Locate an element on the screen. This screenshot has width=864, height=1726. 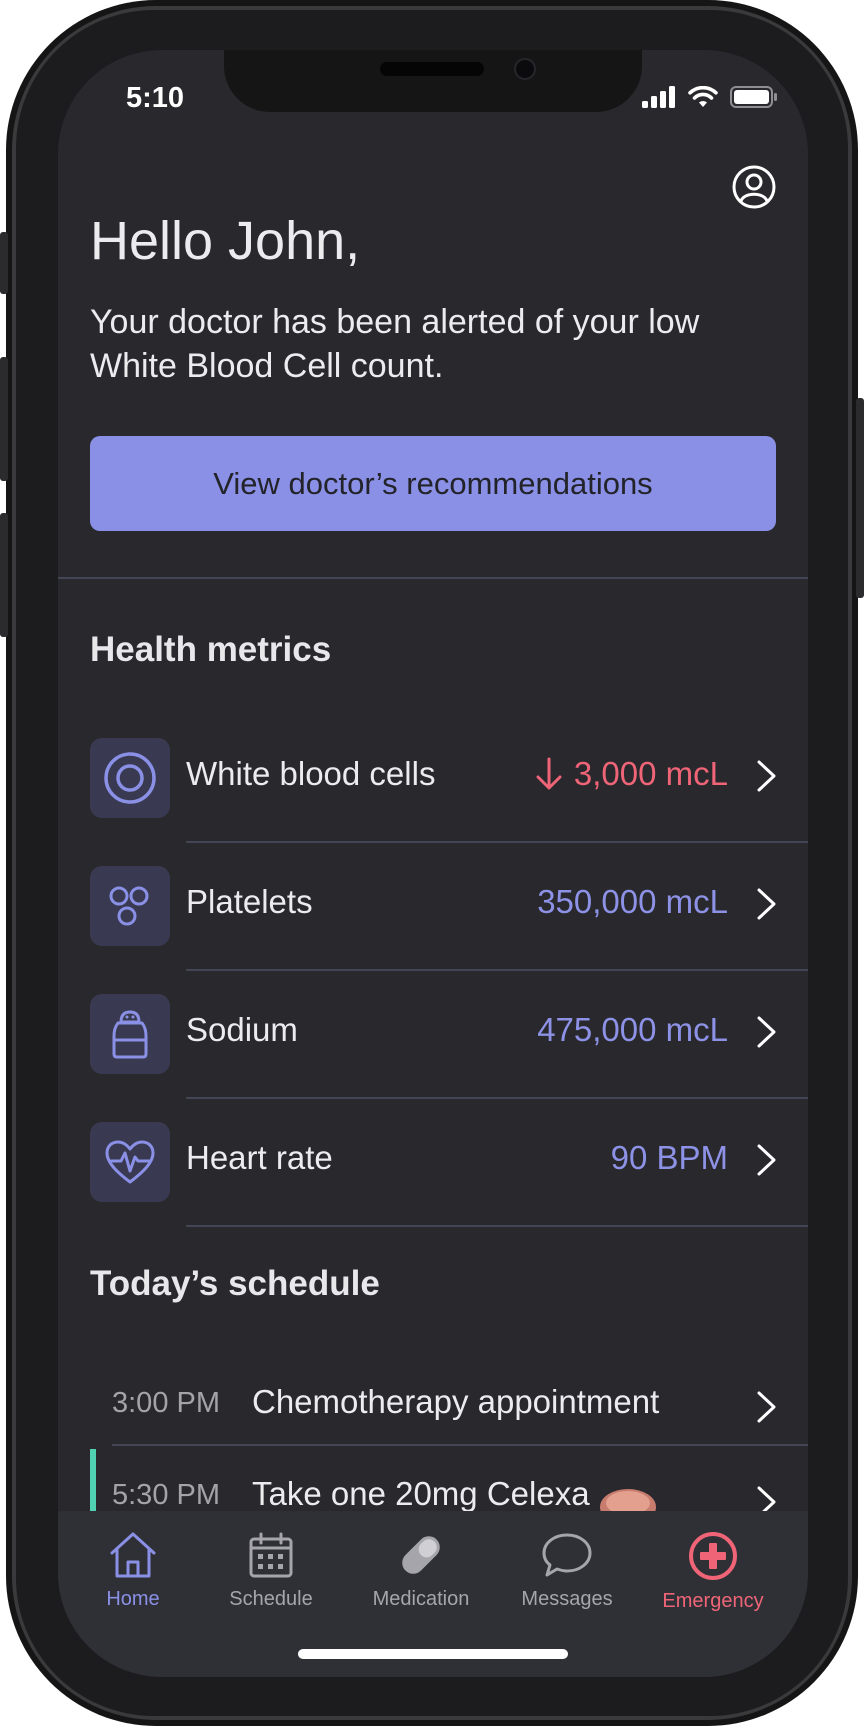
tab-label: Medication is located at coordinates (421, 1599).